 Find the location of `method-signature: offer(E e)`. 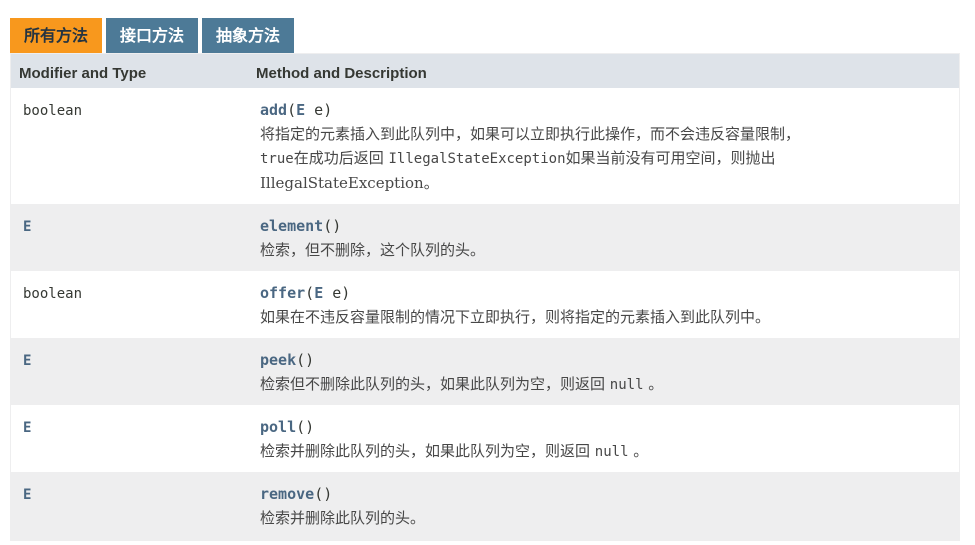

method-signature: offer(E e) is located at coordinates (305, 293).